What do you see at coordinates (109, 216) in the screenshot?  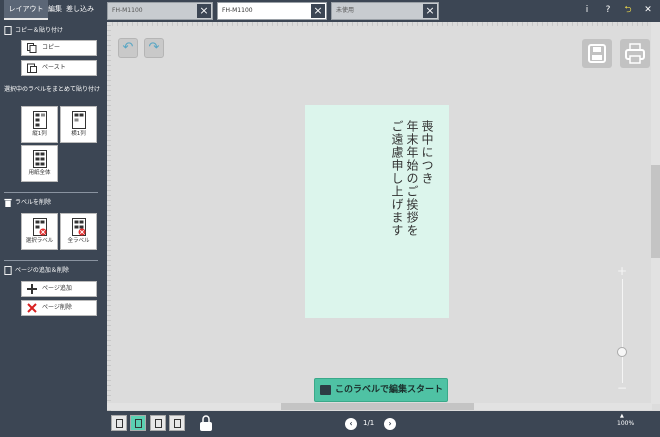 I see `ruler-left` at bounding box center [109, 216].